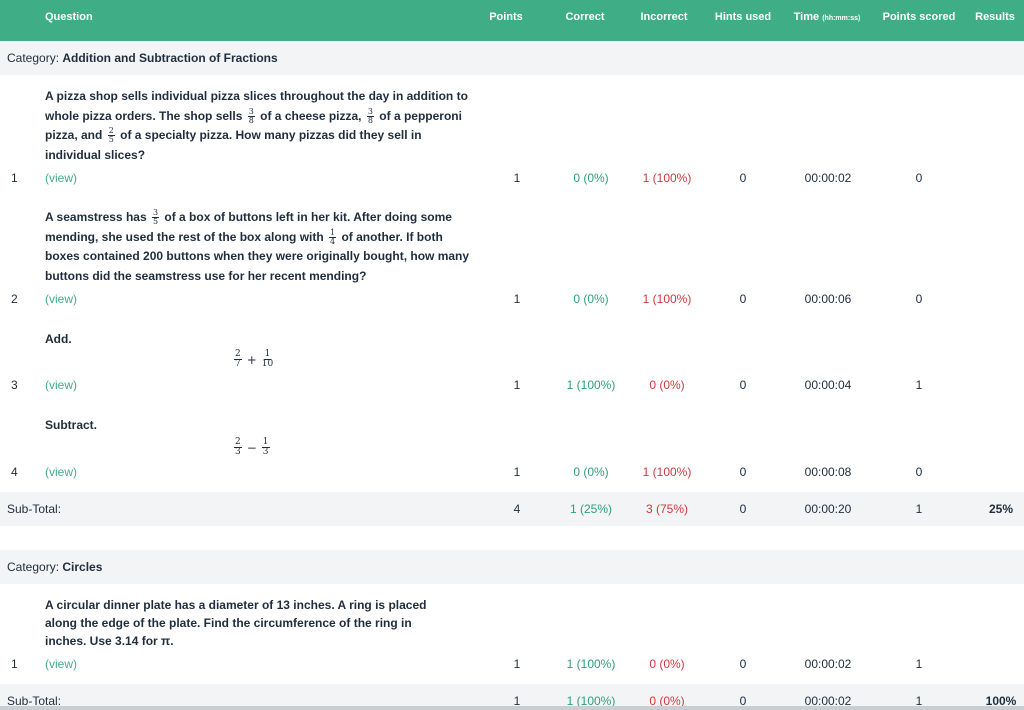 Image resolution: width=1024 pixels, height=710 pixels. I want to click on fraction: 35, so click(155, 218).